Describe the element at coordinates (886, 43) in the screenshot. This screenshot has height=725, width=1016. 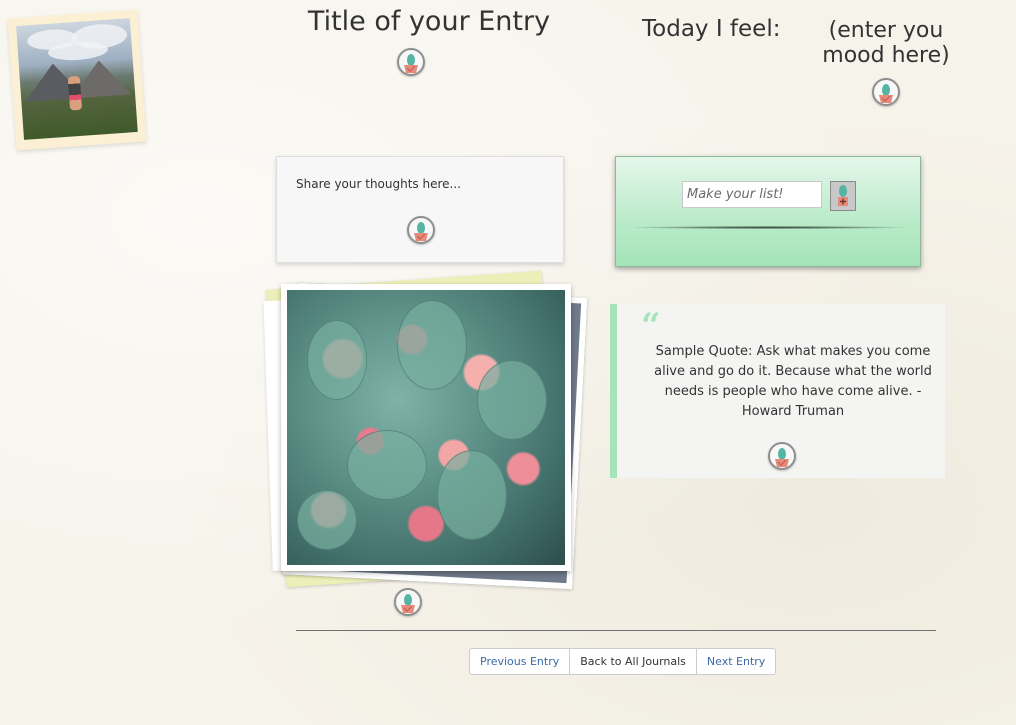
I see `mood-input: (enter you mood here)` at that location.